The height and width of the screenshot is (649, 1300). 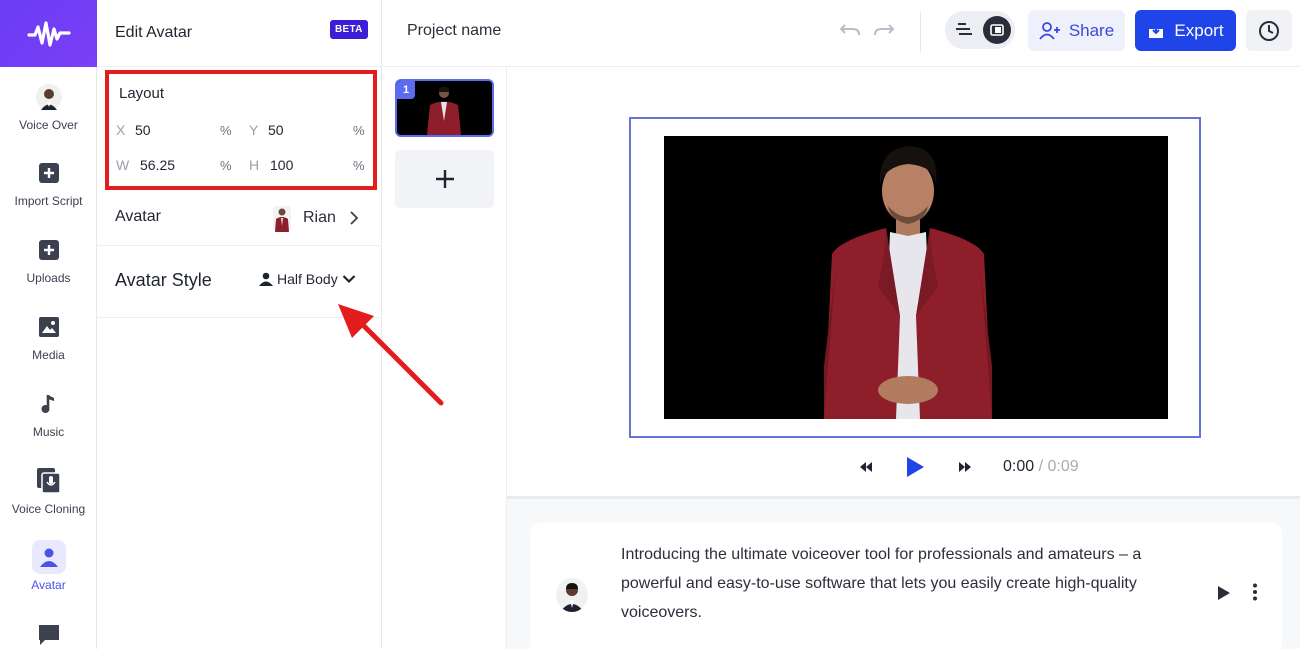 I want to click on rail-label: Avatar, so click(x=48, y=585).